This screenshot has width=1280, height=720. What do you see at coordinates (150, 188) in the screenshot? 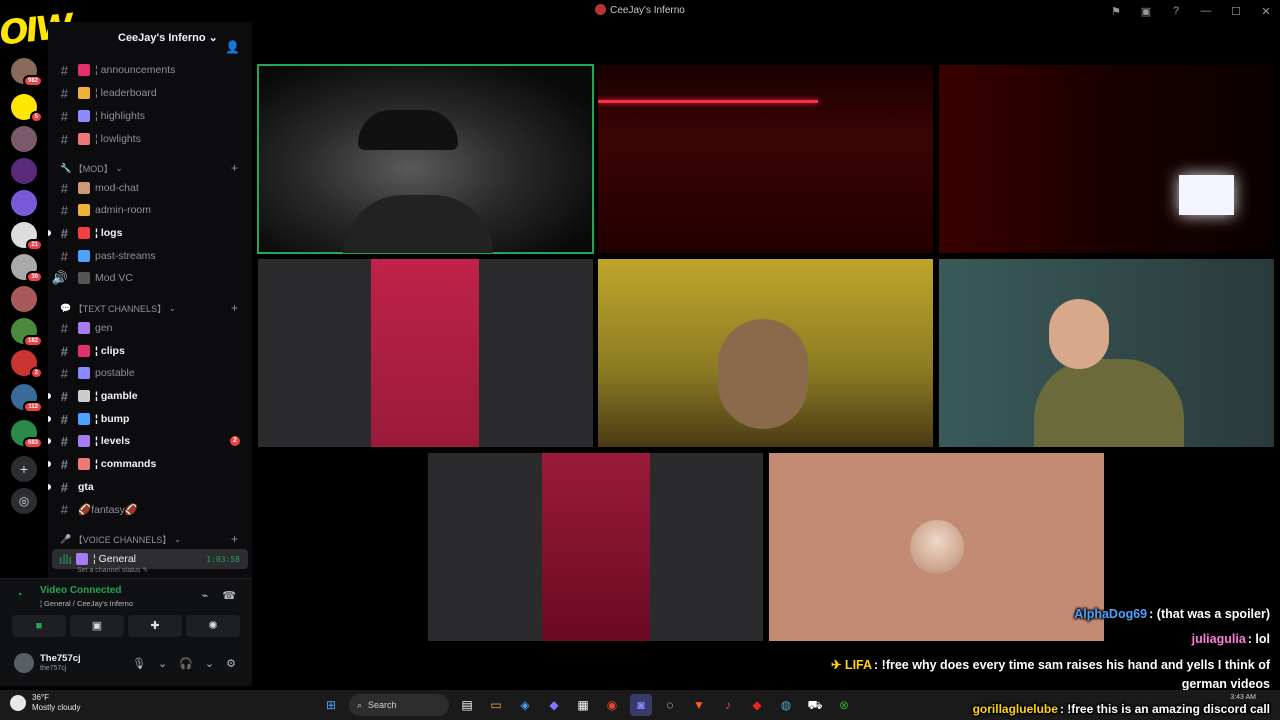
I see `channel-mod-chat: # mod-chat` at bounding box center [150, 188].